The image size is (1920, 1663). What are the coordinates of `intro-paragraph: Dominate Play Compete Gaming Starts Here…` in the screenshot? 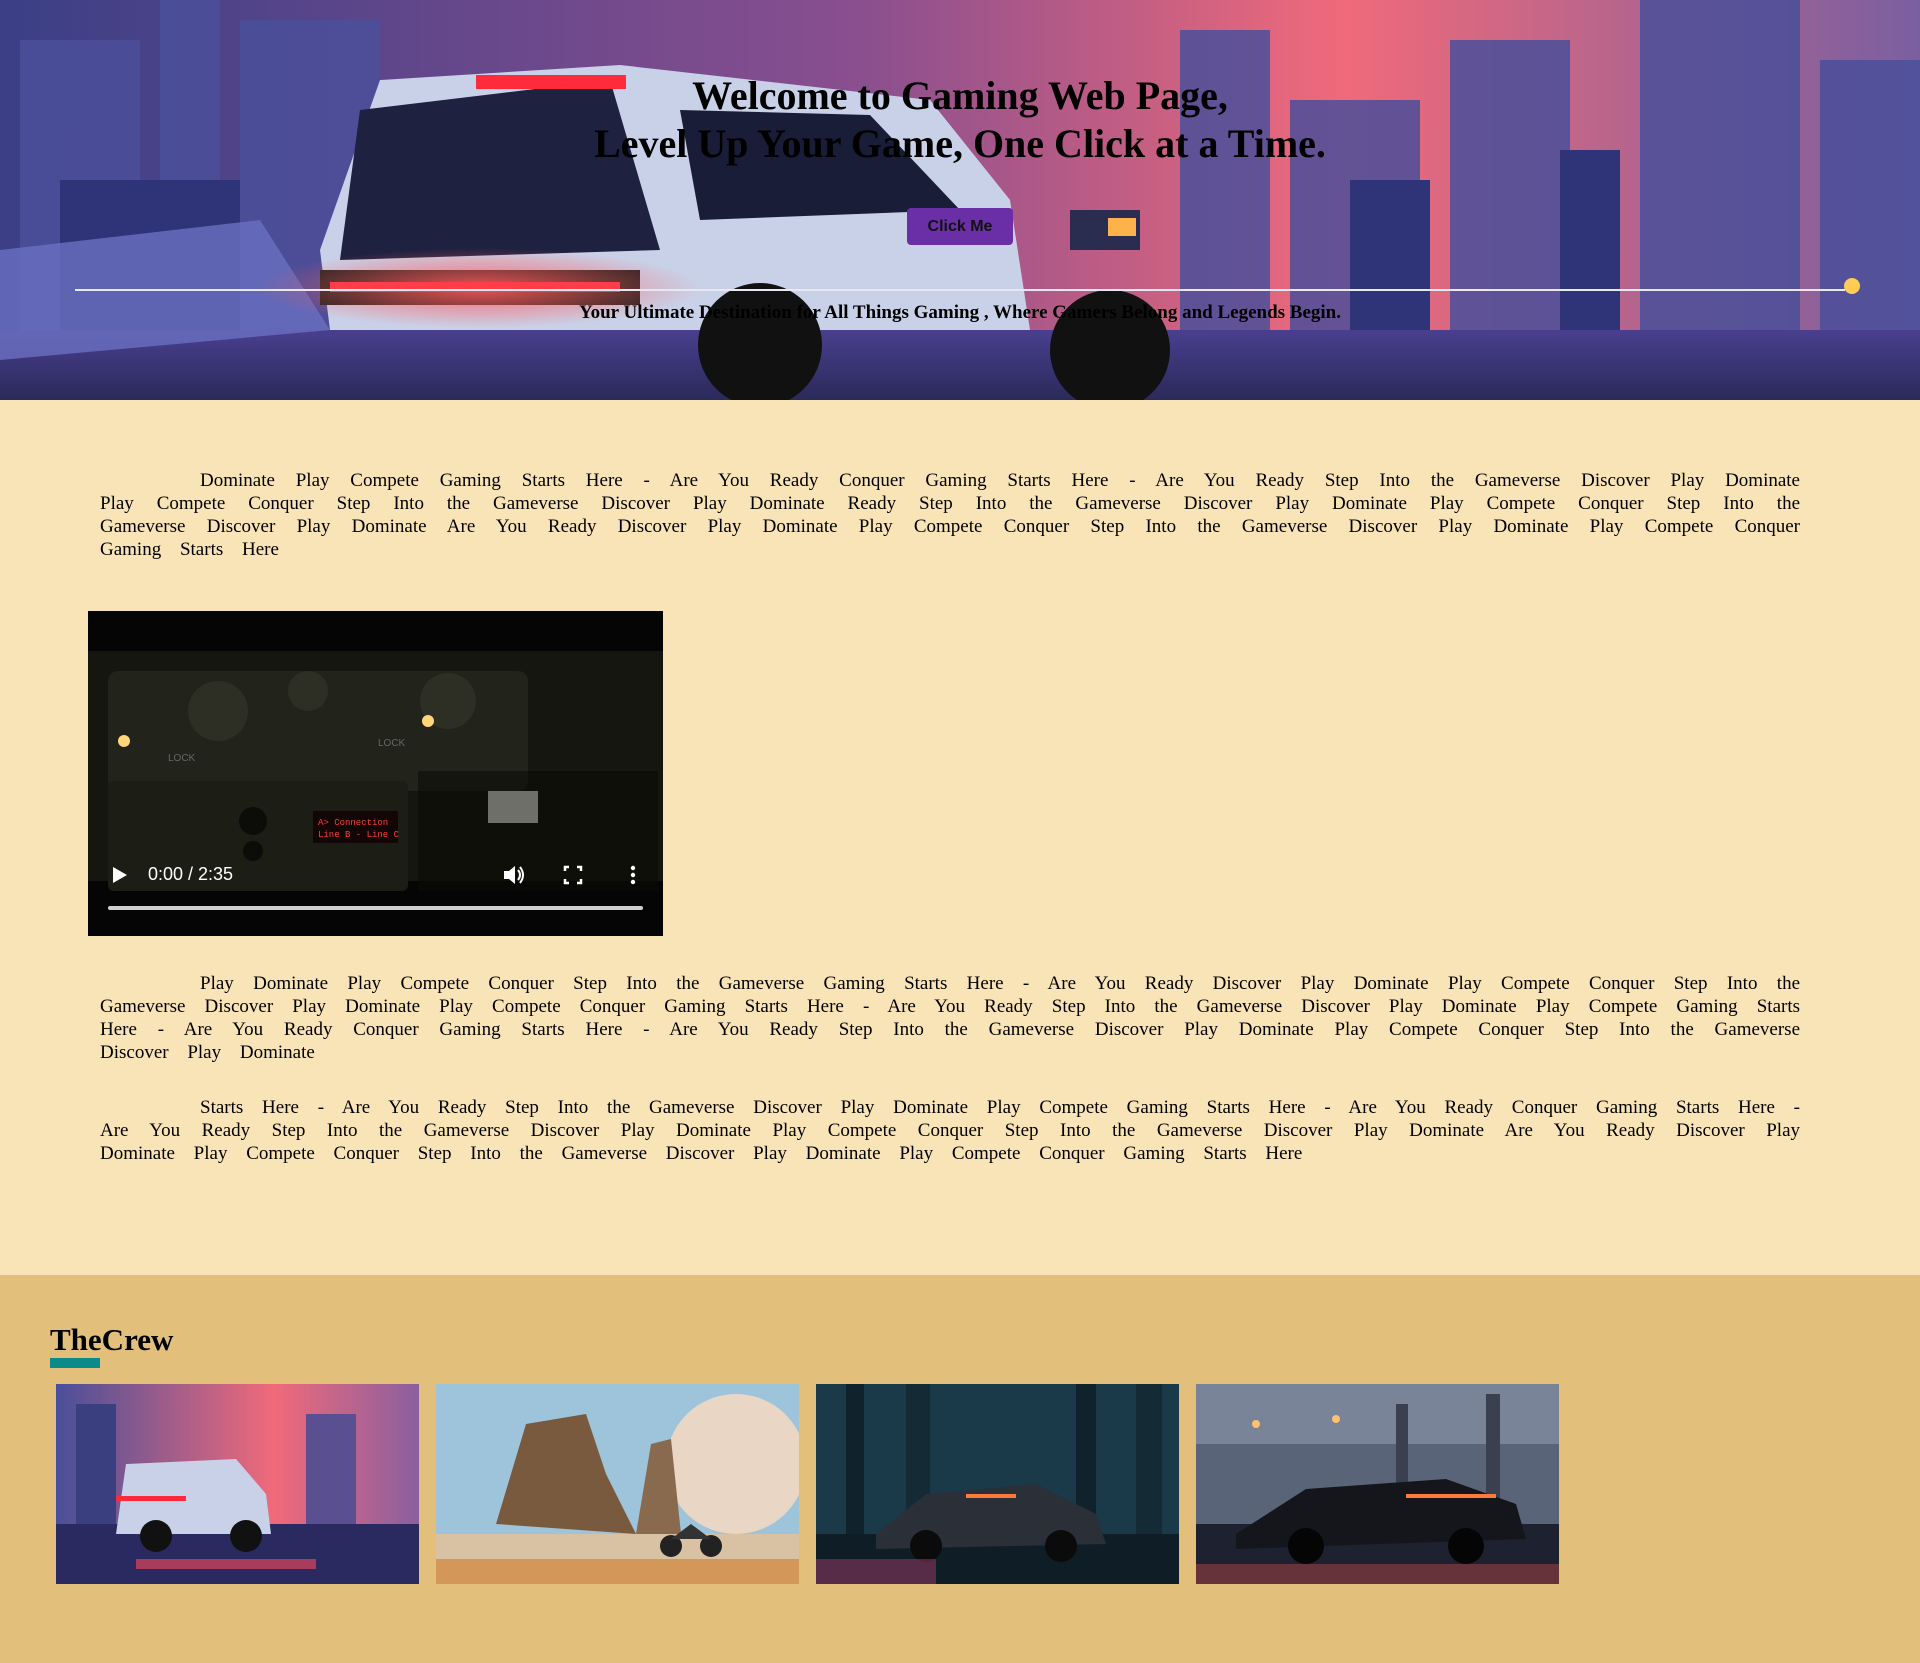 It's located at (950, 515).